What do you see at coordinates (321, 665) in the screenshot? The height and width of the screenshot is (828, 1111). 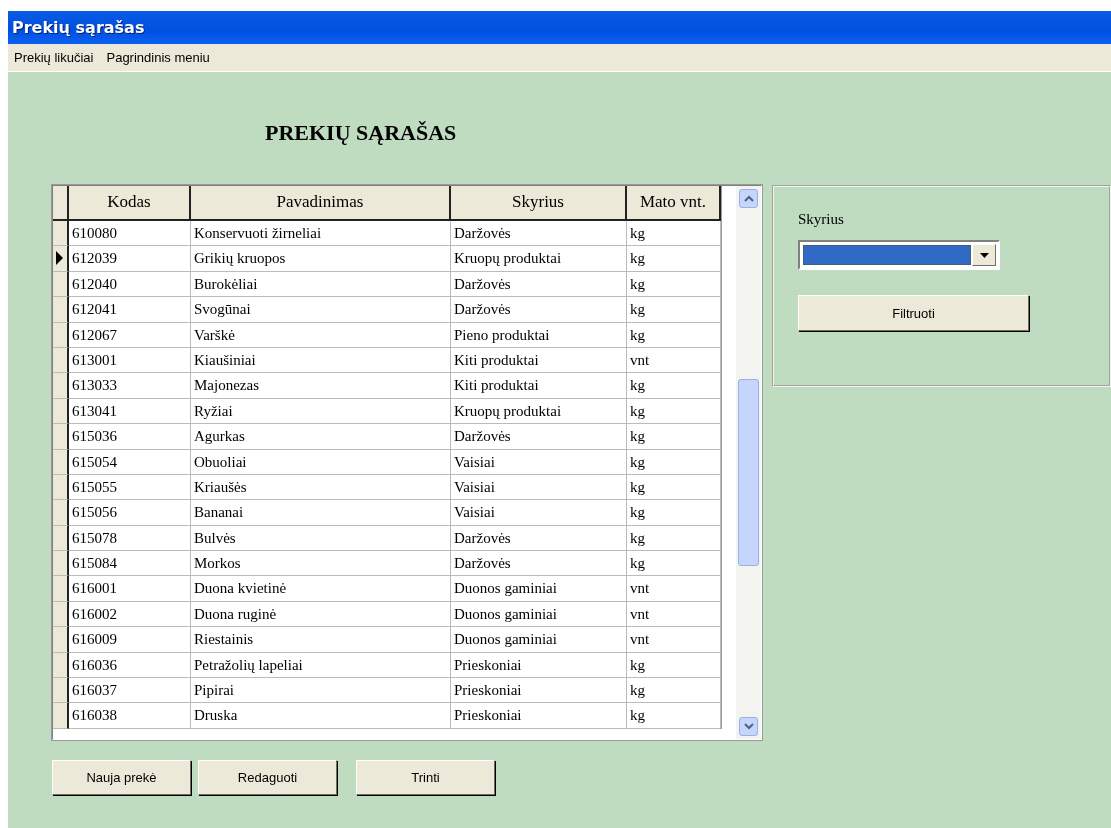 I see `table-cell: Petražolių lapeliai` at bounding box center [321, 665].